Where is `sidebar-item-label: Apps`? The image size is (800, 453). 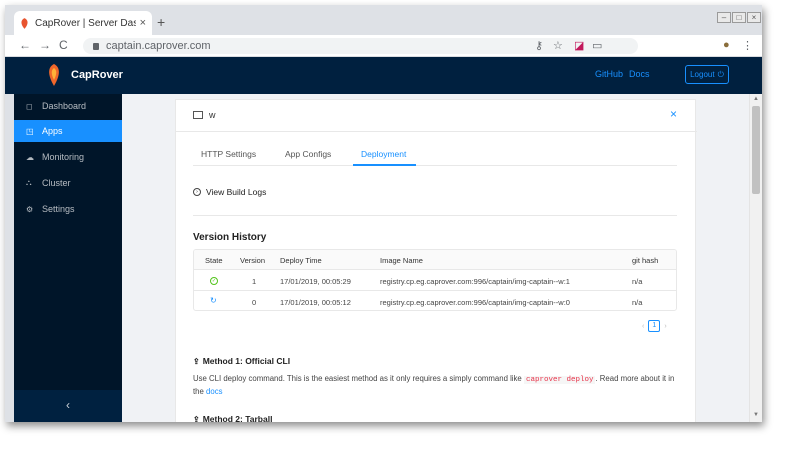
sidebar-item-label: Apps is located at coordinates (52, 131).